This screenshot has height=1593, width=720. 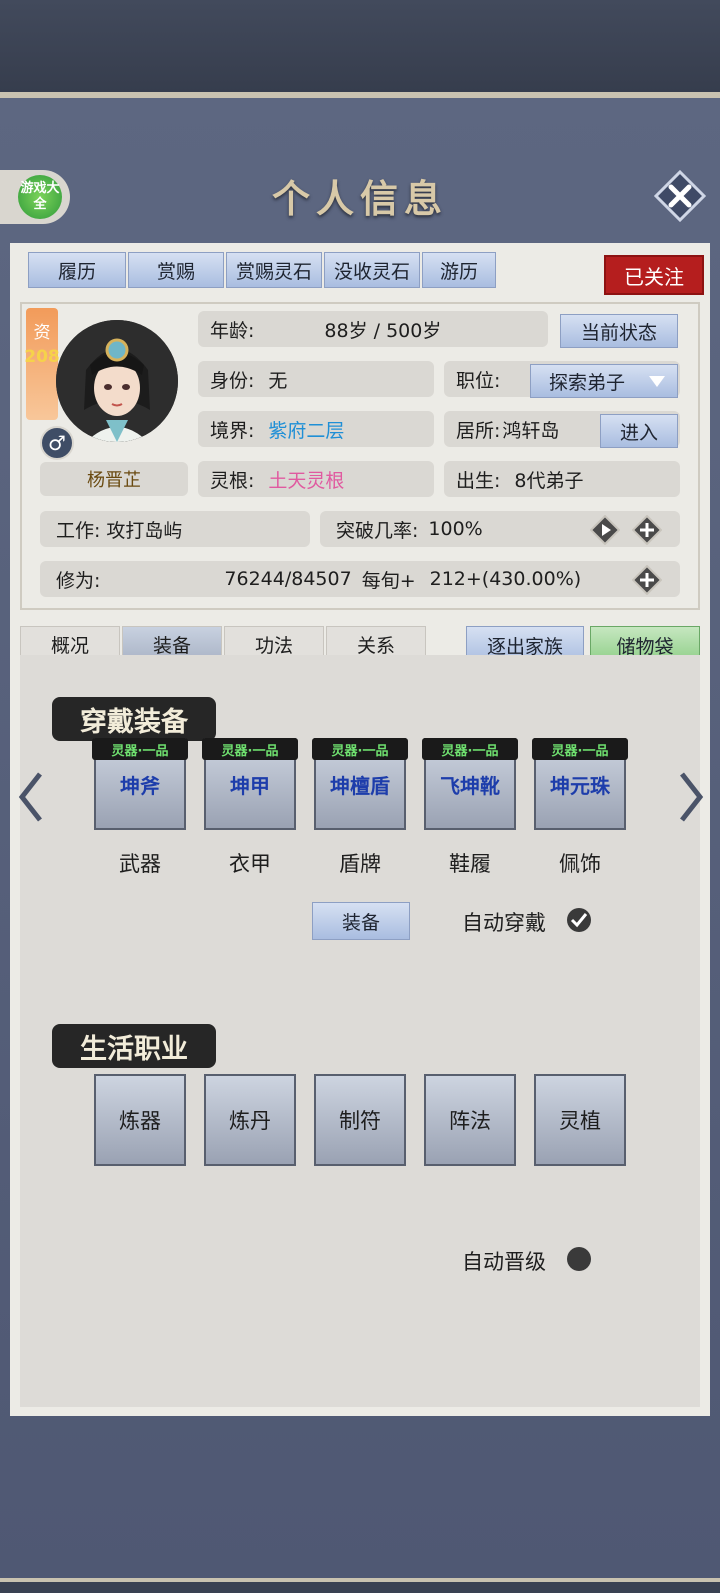 I want to click on position-select: 探索弟子, so click(x=604, y=381).